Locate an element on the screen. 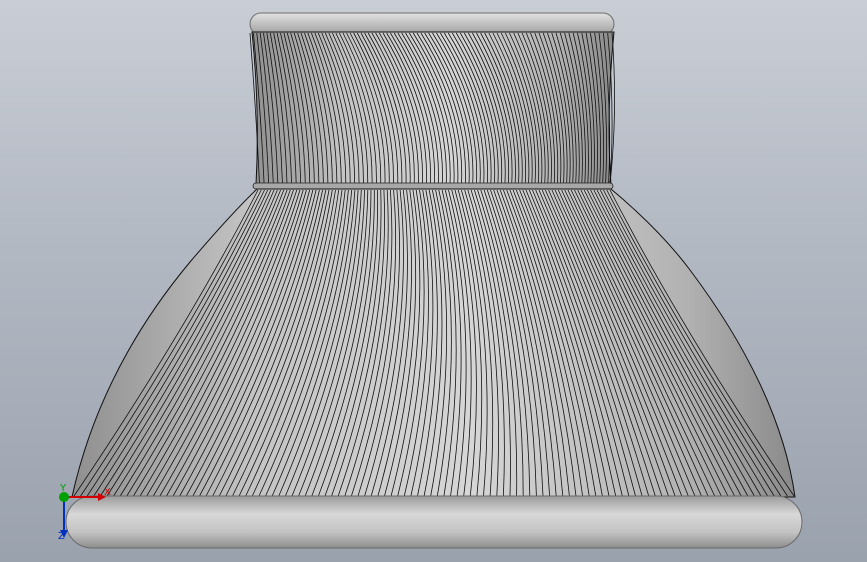 The height and width of the screenshot is (562, 867). base-ring is located at coordinates (434, 522).